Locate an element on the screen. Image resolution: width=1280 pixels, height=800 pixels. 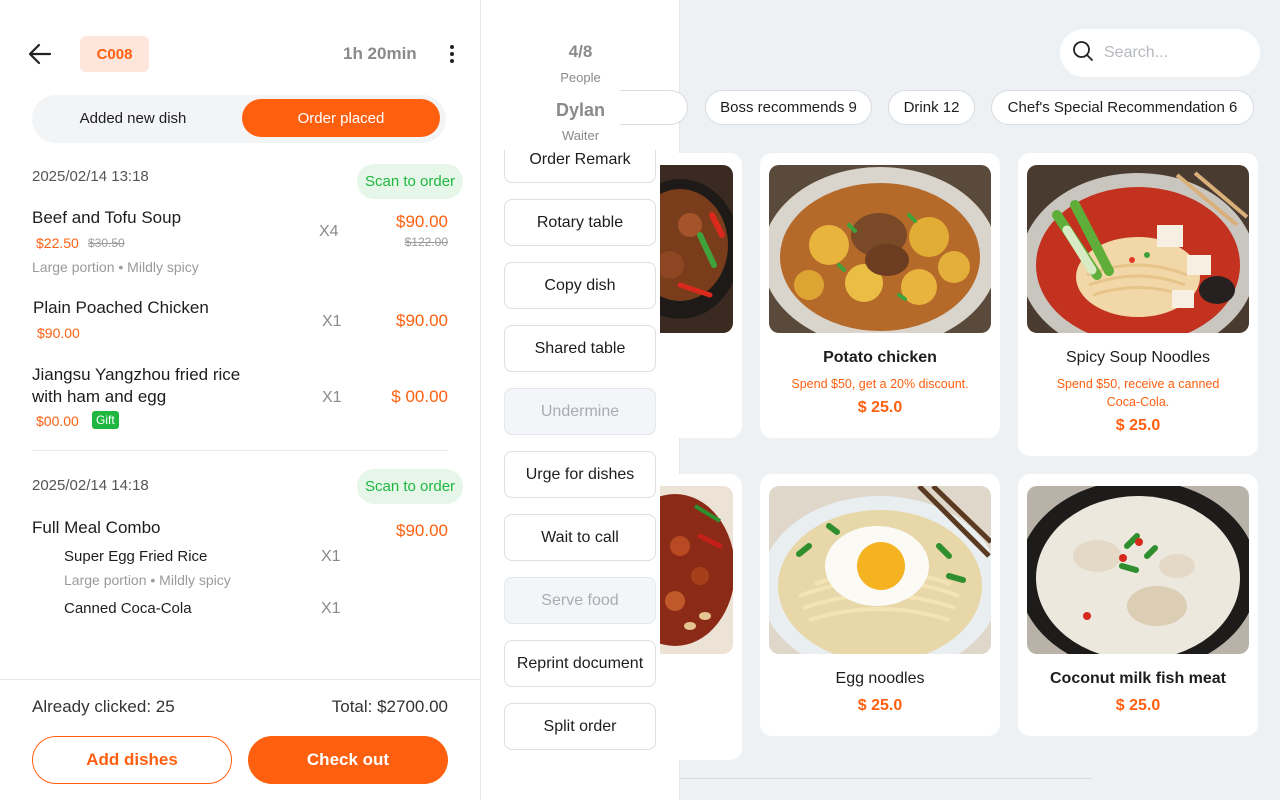
order-datetime: 2025/02/14 14:18 is located at coordinates (90, 485).